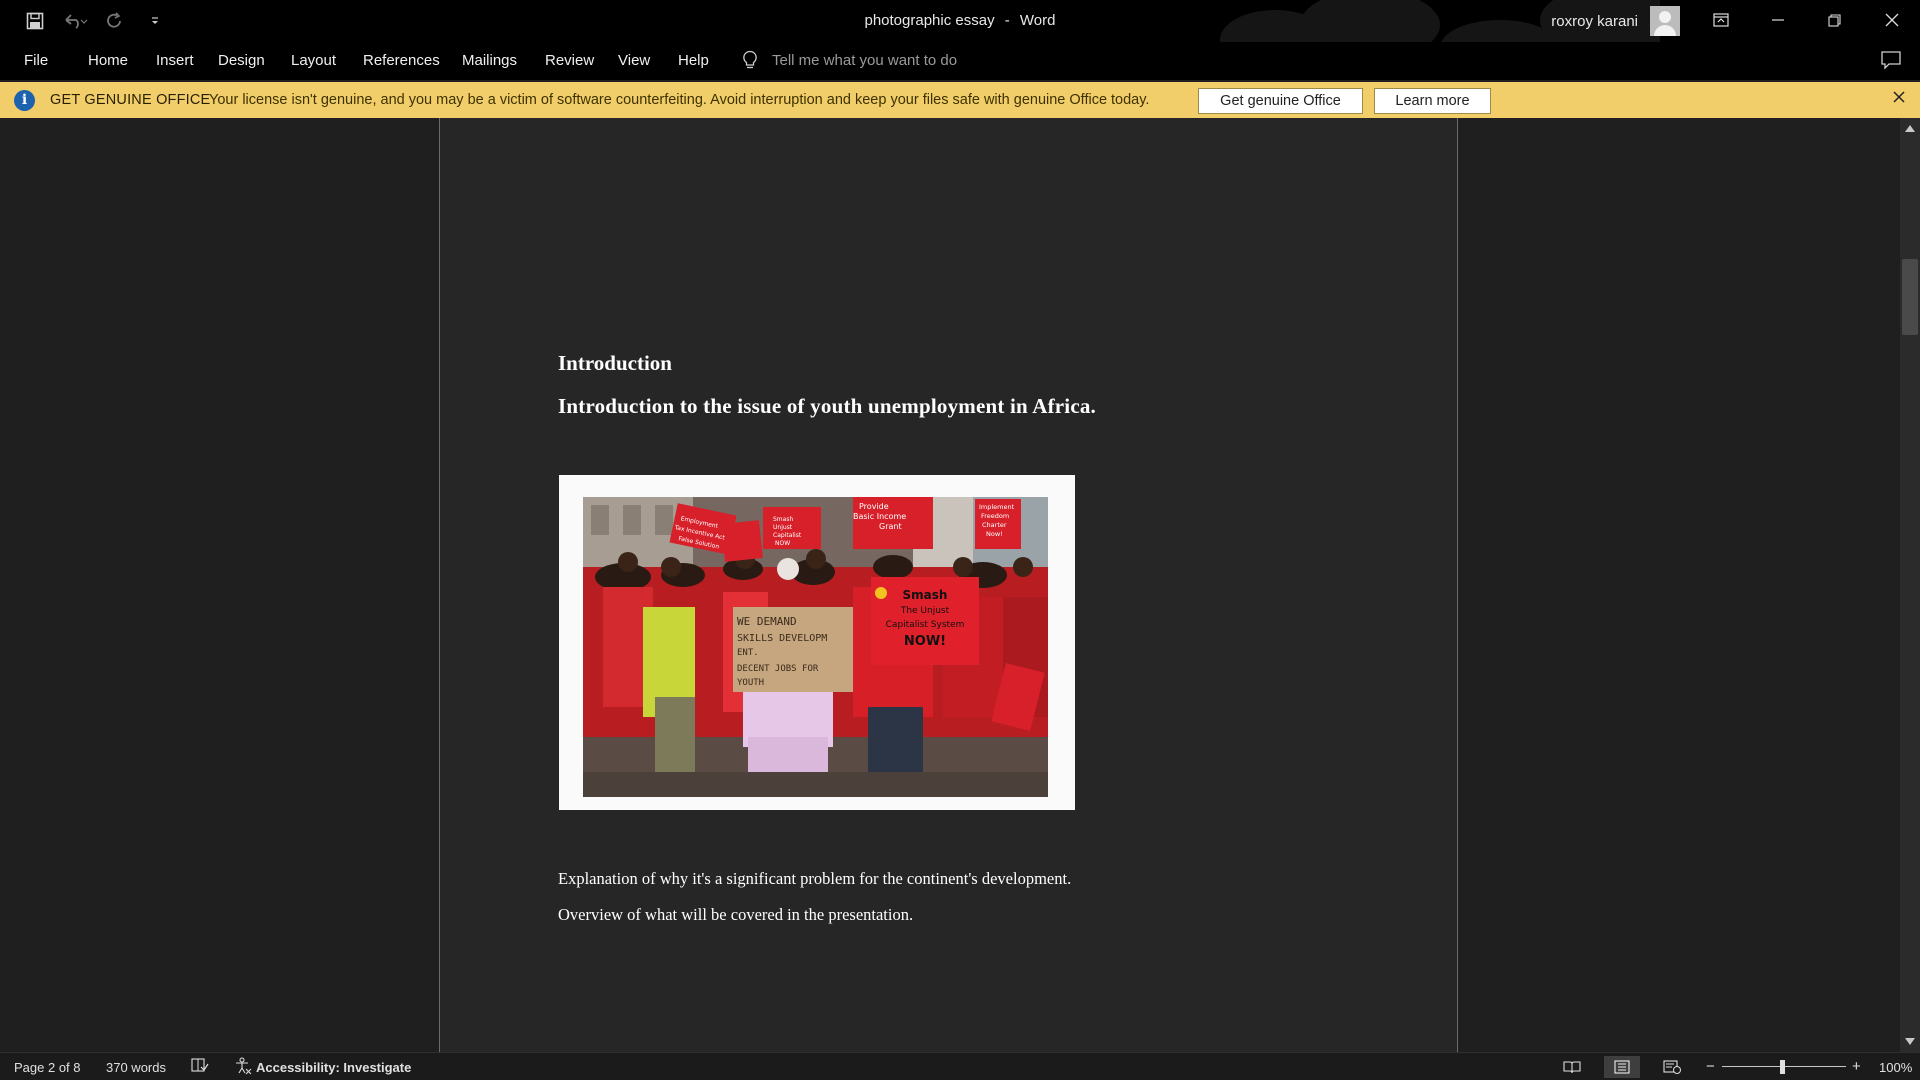 Image resolution: width=1920 pixels, height=1080 pixels. Describe the element at coordinates (130, 100) in the screenshot. I see `genuine-heading: GET GENUINE OFFICE` at that location.